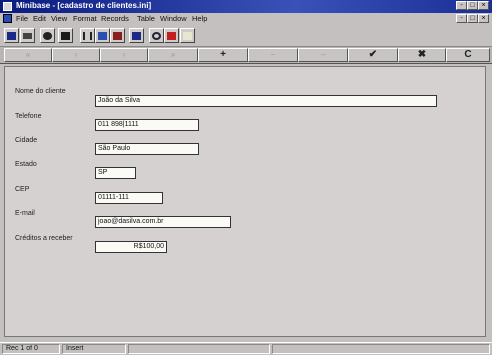 The image size is (492, 355). Describe the element at coordinates (31, 349) in the screenshot. I see `record-counter: Rec 1 of 0` at that location.